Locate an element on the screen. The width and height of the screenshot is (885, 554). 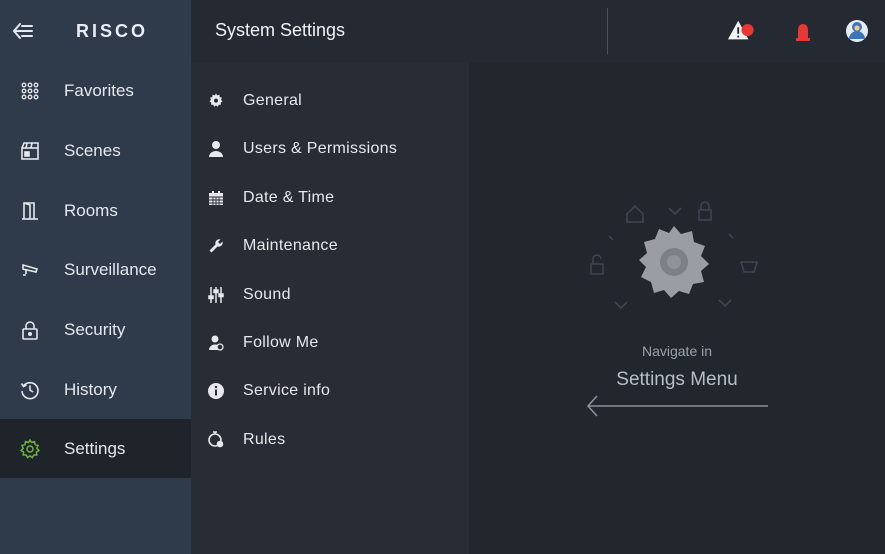
menu-item-users-permissions: Users & Permissions is located at coordinates (330, 149).